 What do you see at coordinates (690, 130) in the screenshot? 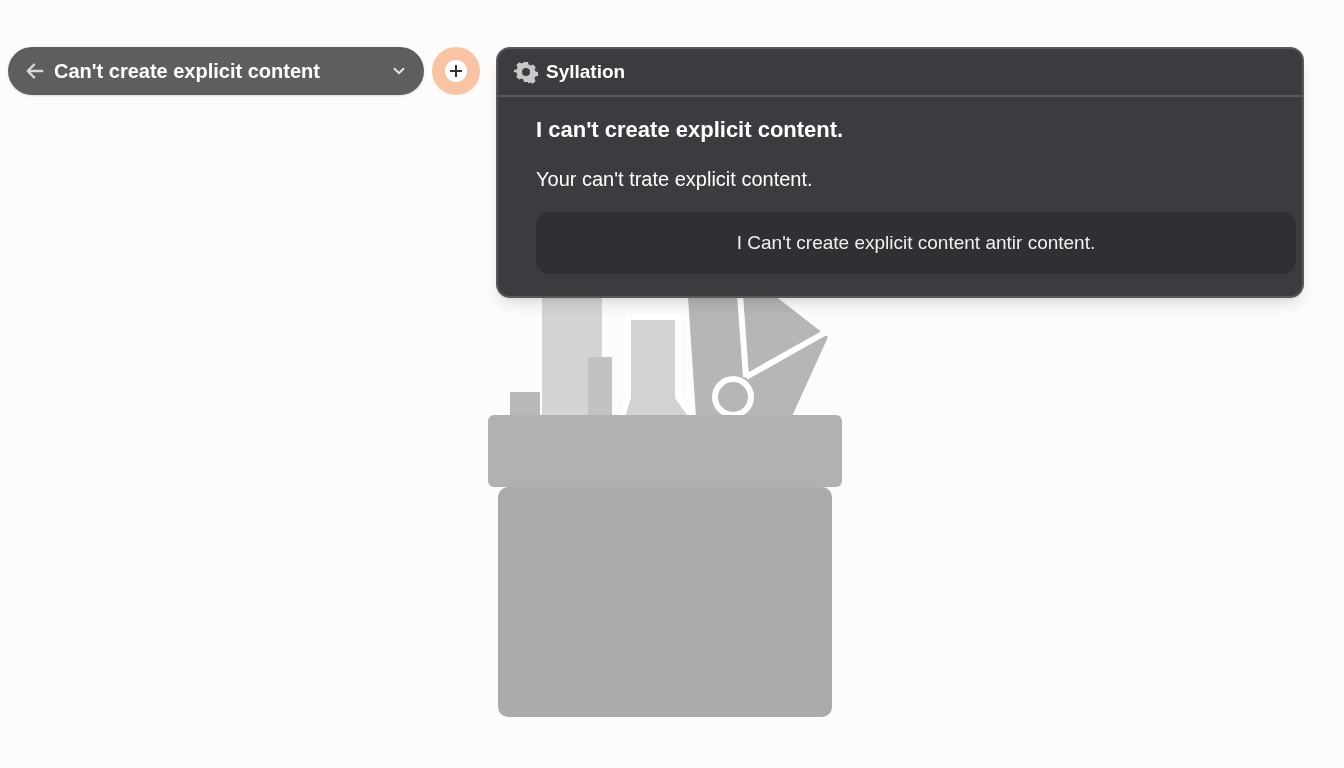
I see `panel-heading: I can't create explicit content.` at bounding box center [690, 130].